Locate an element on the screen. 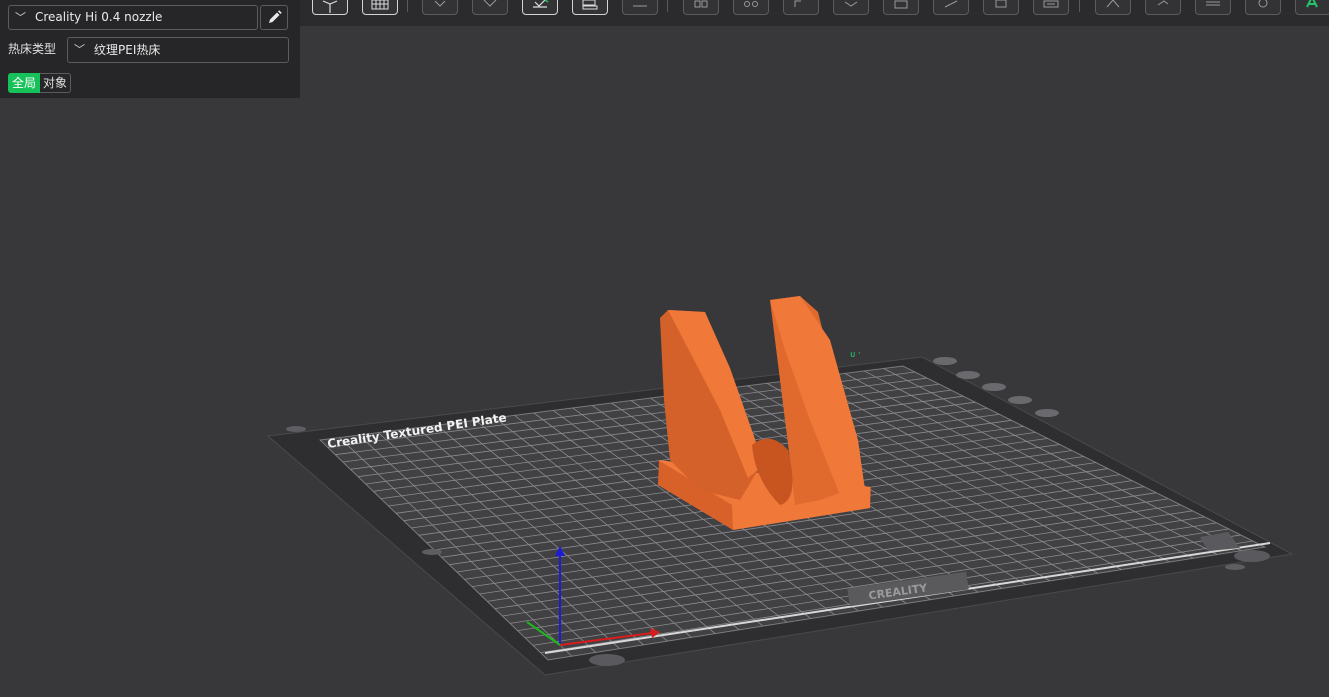 The width and height of the screenshot is (1329, 697). axis-indicator: ᴜ ˑ is located at coordinates (855, 355).